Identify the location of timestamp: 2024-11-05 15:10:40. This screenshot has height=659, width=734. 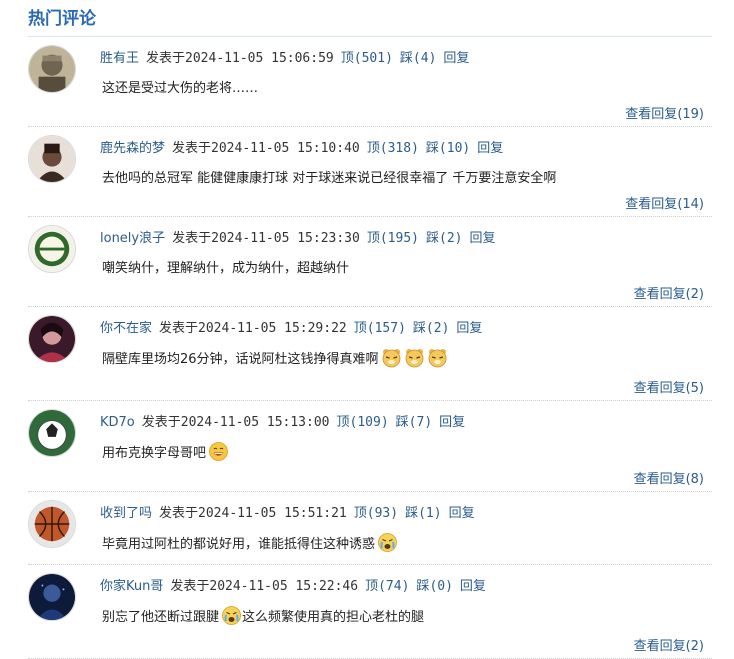
(285, 148).